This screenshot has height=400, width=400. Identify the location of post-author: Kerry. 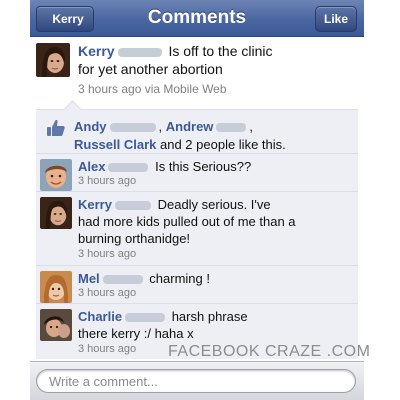
(96, 51).